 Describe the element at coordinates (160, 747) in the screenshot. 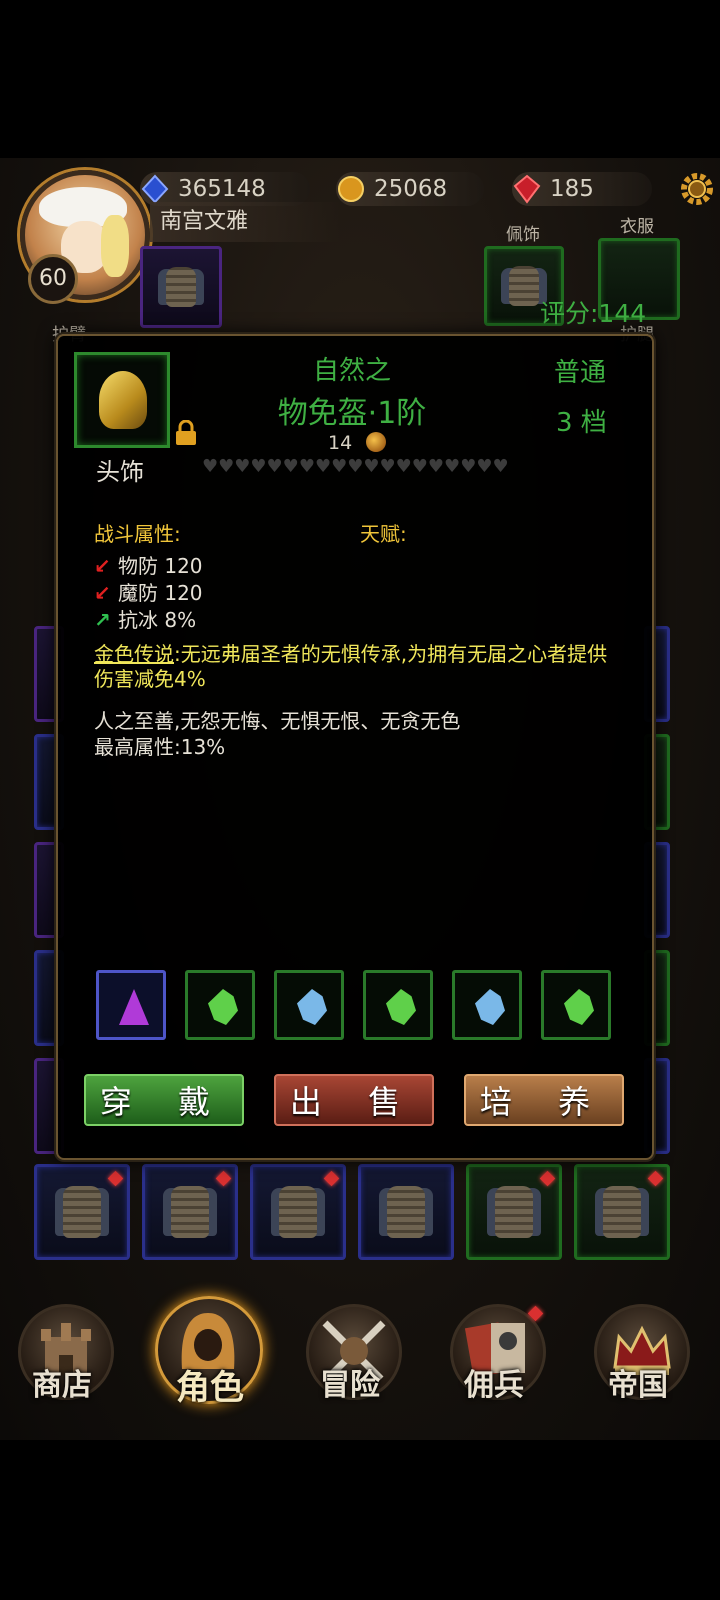

I see `max-attribute-line: 最高属性:13%` at that location.